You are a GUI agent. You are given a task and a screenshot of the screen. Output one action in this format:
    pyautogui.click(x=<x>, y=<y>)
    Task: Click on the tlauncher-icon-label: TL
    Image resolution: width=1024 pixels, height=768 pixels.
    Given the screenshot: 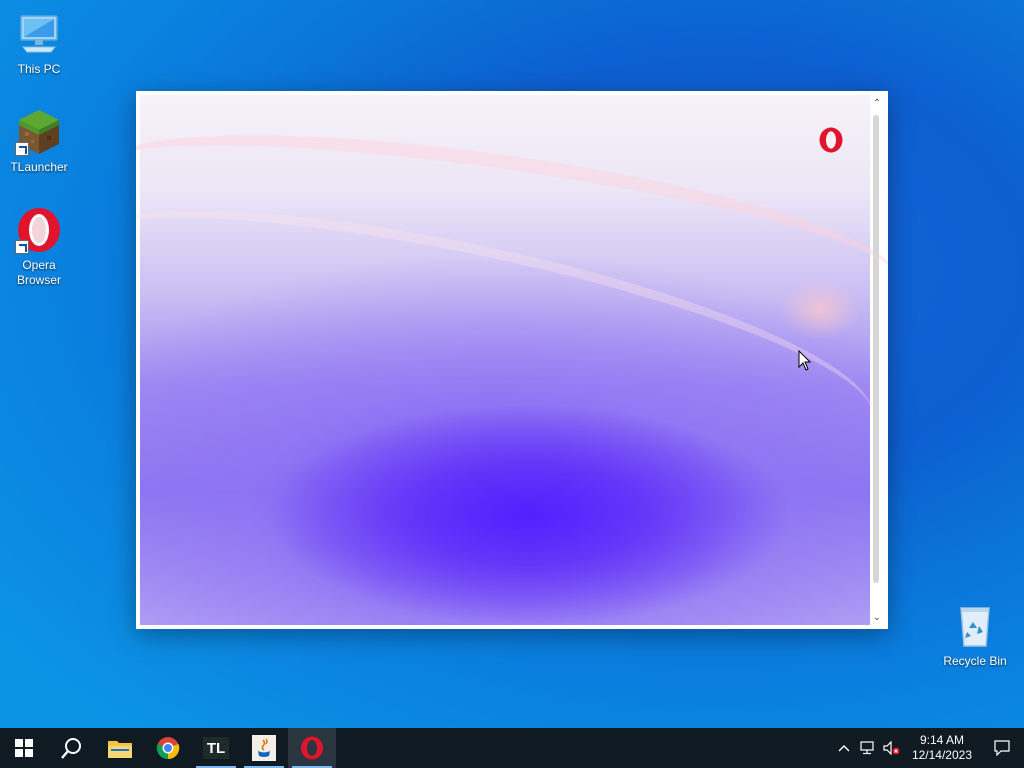 What is the action you would take?
    pyautogui.click(x=216, y=748)
    